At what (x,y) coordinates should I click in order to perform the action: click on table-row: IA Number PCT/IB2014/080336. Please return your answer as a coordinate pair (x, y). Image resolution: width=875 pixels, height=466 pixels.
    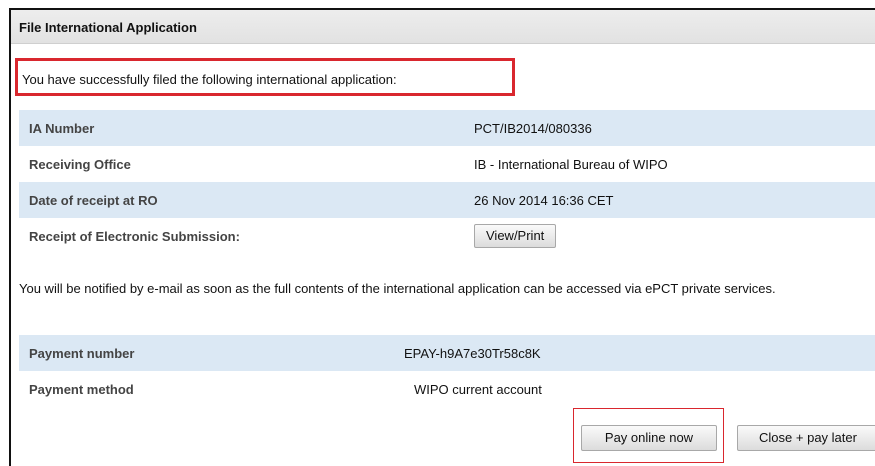
    Looking at the image, I should click on (447, 128).